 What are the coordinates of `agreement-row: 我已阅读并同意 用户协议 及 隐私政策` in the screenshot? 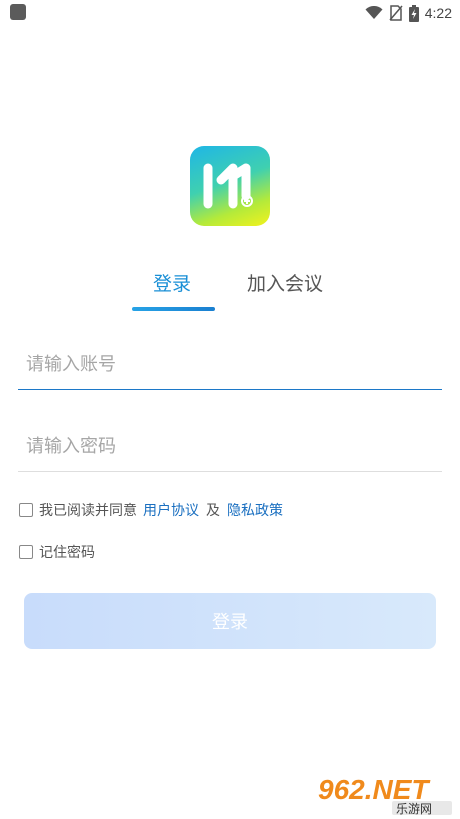 It's located at (151, 510).